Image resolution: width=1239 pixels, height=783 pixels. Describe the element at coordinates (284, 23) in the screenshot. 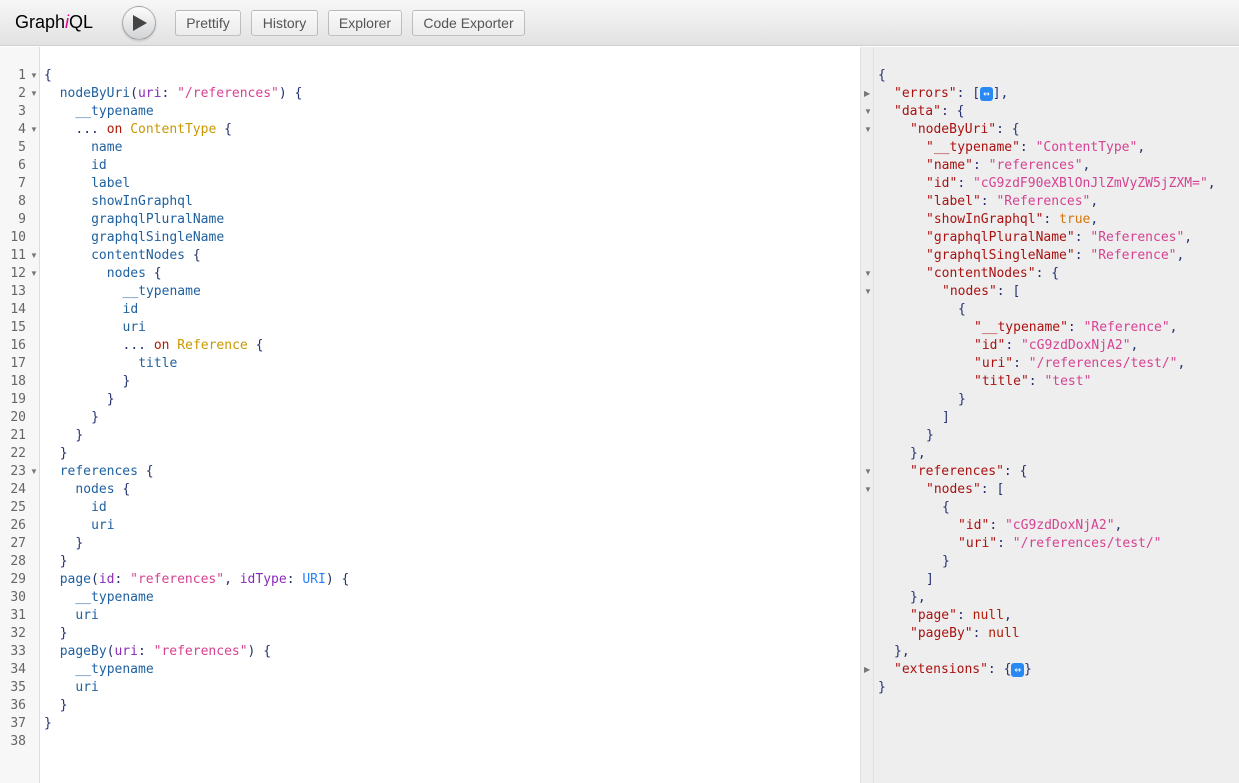

I see `history-button: History` at that location.